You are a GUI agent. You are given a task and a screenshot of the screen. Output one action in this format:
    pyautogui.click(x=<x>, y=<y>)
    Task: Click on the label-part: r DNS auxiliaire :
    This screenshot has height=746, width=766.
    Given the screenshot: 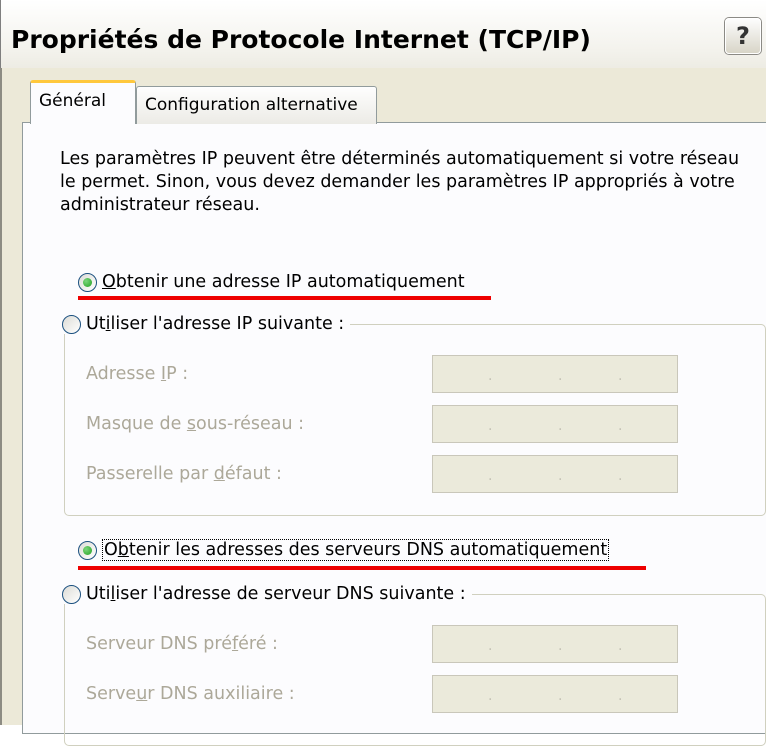 What is the action you would take?
    pyautogui.click(x=221, y=694)
    